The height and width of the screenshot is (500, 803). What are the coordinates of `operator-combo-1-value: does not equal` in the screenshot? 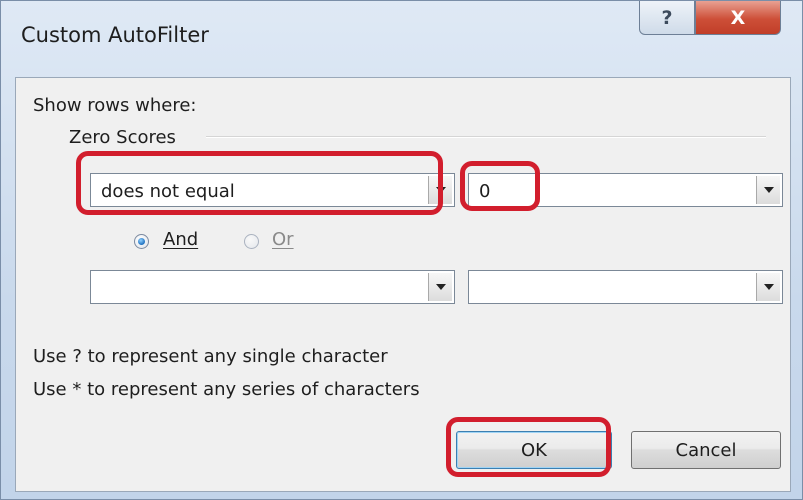 It's located at (168, 191).